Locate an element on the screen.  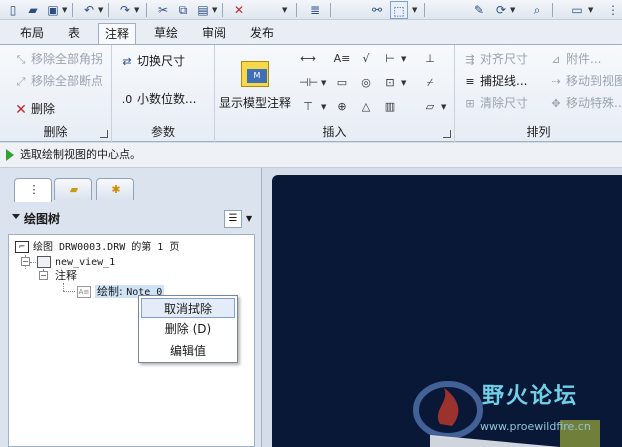
ordinate-icon: ⊢ is located at coordinates (390, 59).